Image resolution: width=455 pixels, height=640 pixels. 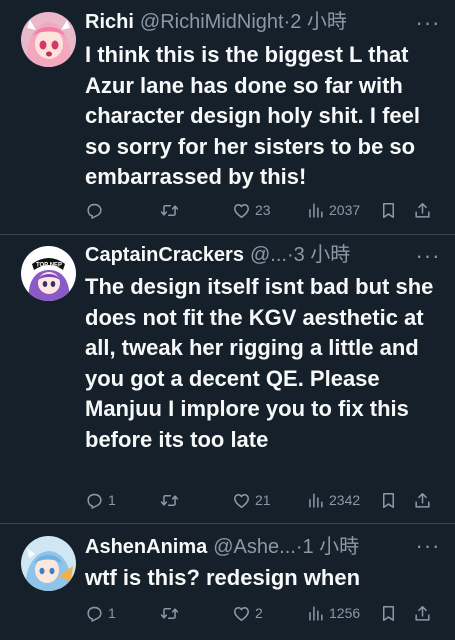 I want to click on action-bar: 1 21 2342, so click(x=265, y=500).